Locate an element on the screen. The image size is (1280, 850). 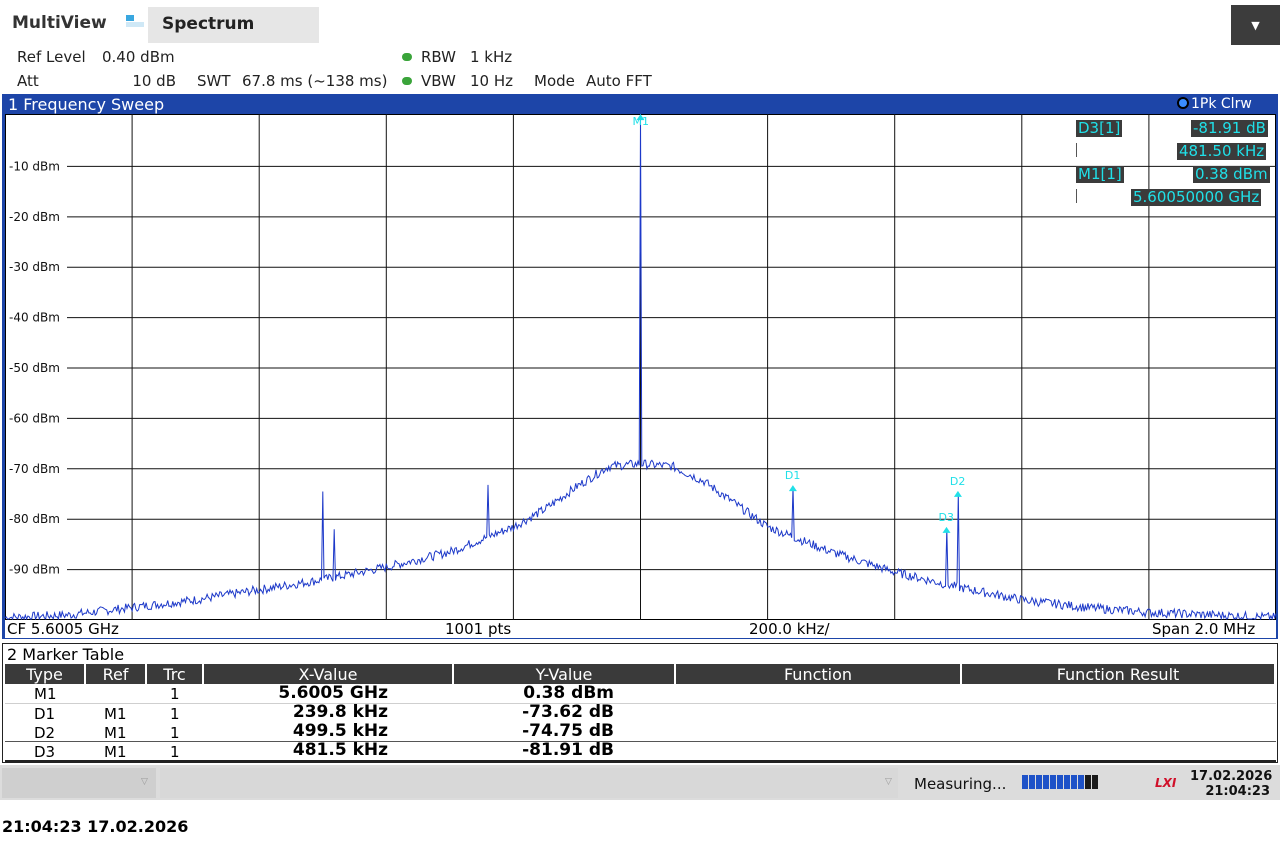
rbw-value: 1 kHz is located at coordinates (491, 57).